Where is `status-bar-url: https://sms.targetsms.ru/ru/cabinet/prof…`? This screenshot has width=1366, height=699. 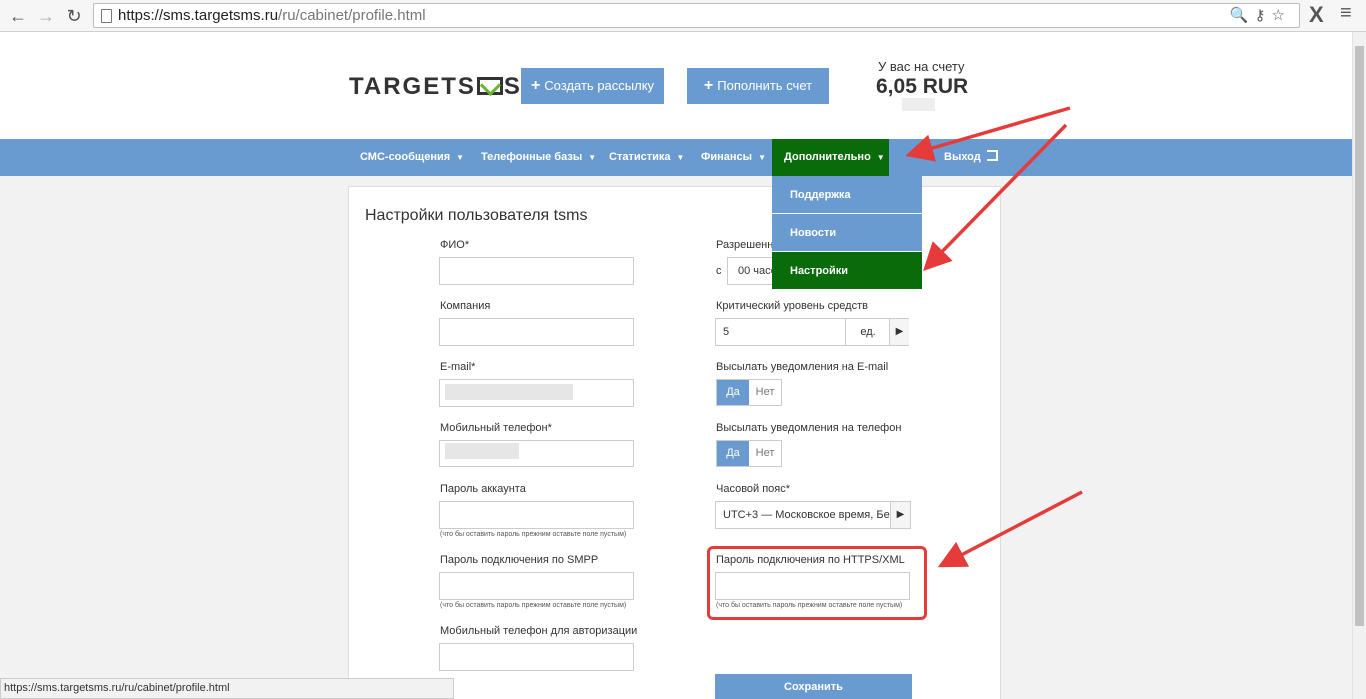 status-bar-url: https://sms.targetsms.ru/ru/cabinet/prof… is located at coordinates (227, 688).